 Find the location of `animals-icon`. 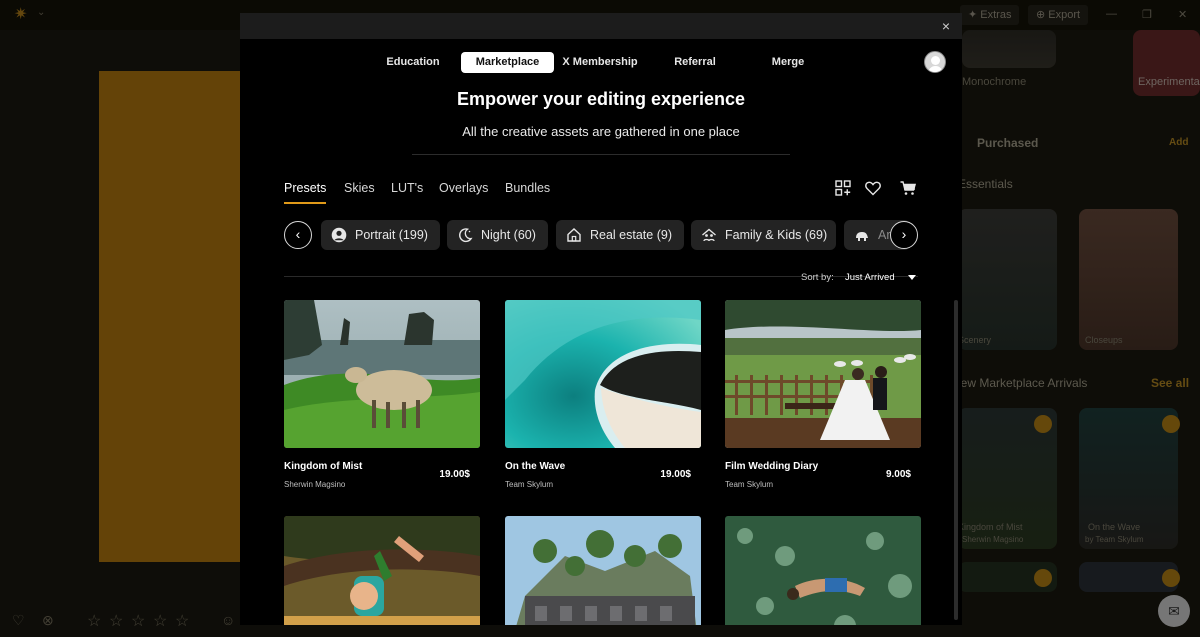

animals-icon is located at coordinates (862, 236).